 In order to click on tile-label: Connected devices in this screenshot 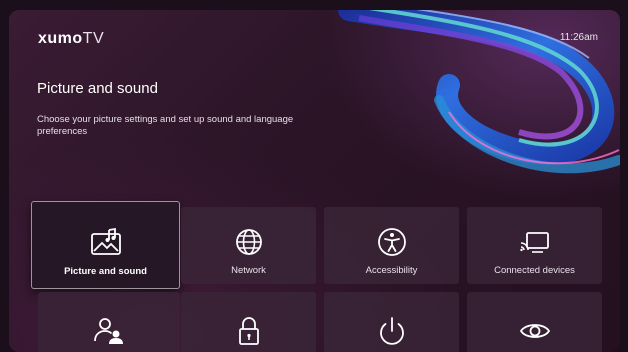, I will do `click(534, 270)`.